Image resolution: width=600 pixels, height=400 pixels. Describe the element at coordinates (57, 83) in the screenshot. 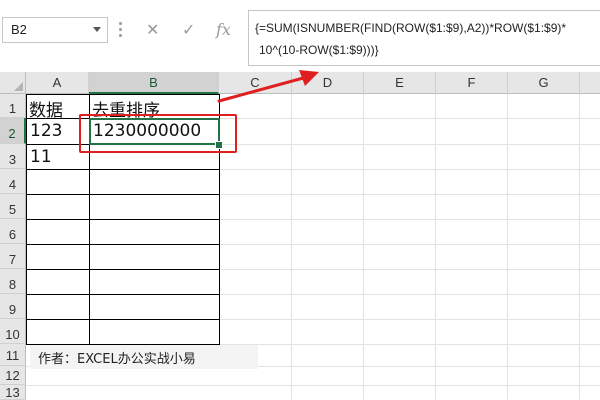

I see `column-header-a: A` at that location.